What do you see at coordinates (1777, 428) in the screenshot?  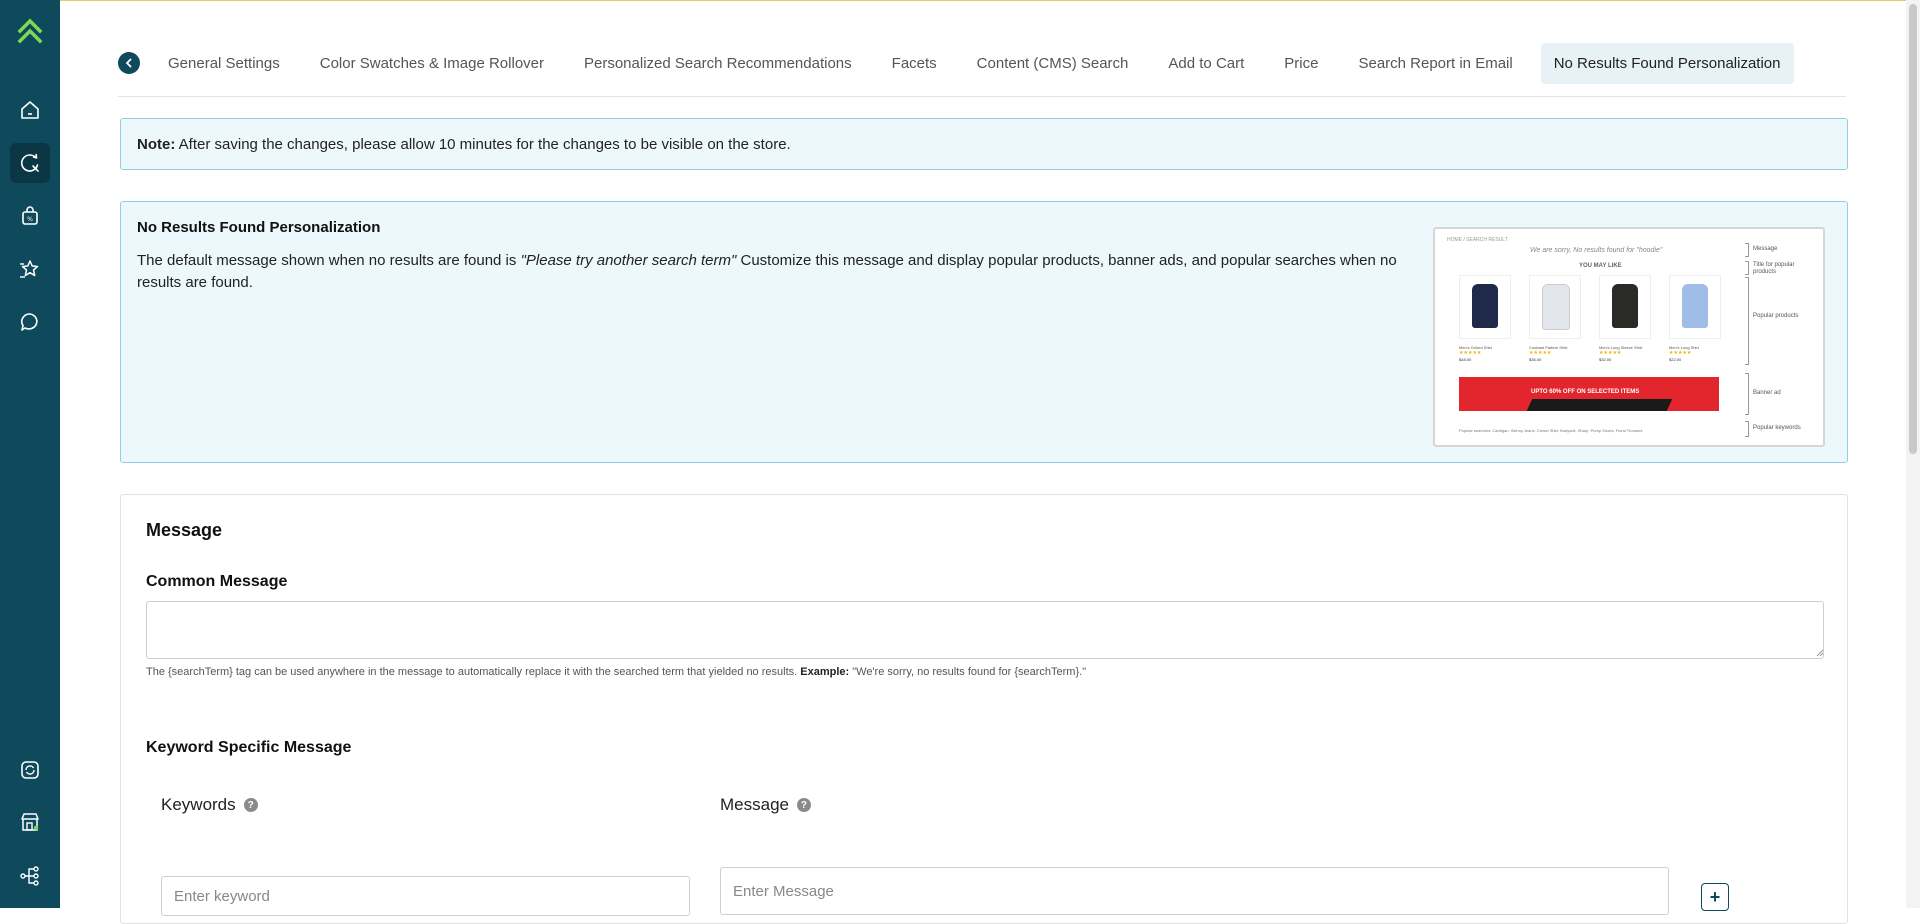 I see `preview-label-keywords: Popular keywords` at bounding box center [1777, 428].